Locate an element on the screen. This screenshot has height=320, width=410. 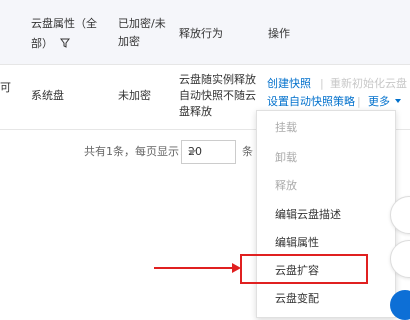
column-header-operations: 操作 is located at coordinates (279, 33).